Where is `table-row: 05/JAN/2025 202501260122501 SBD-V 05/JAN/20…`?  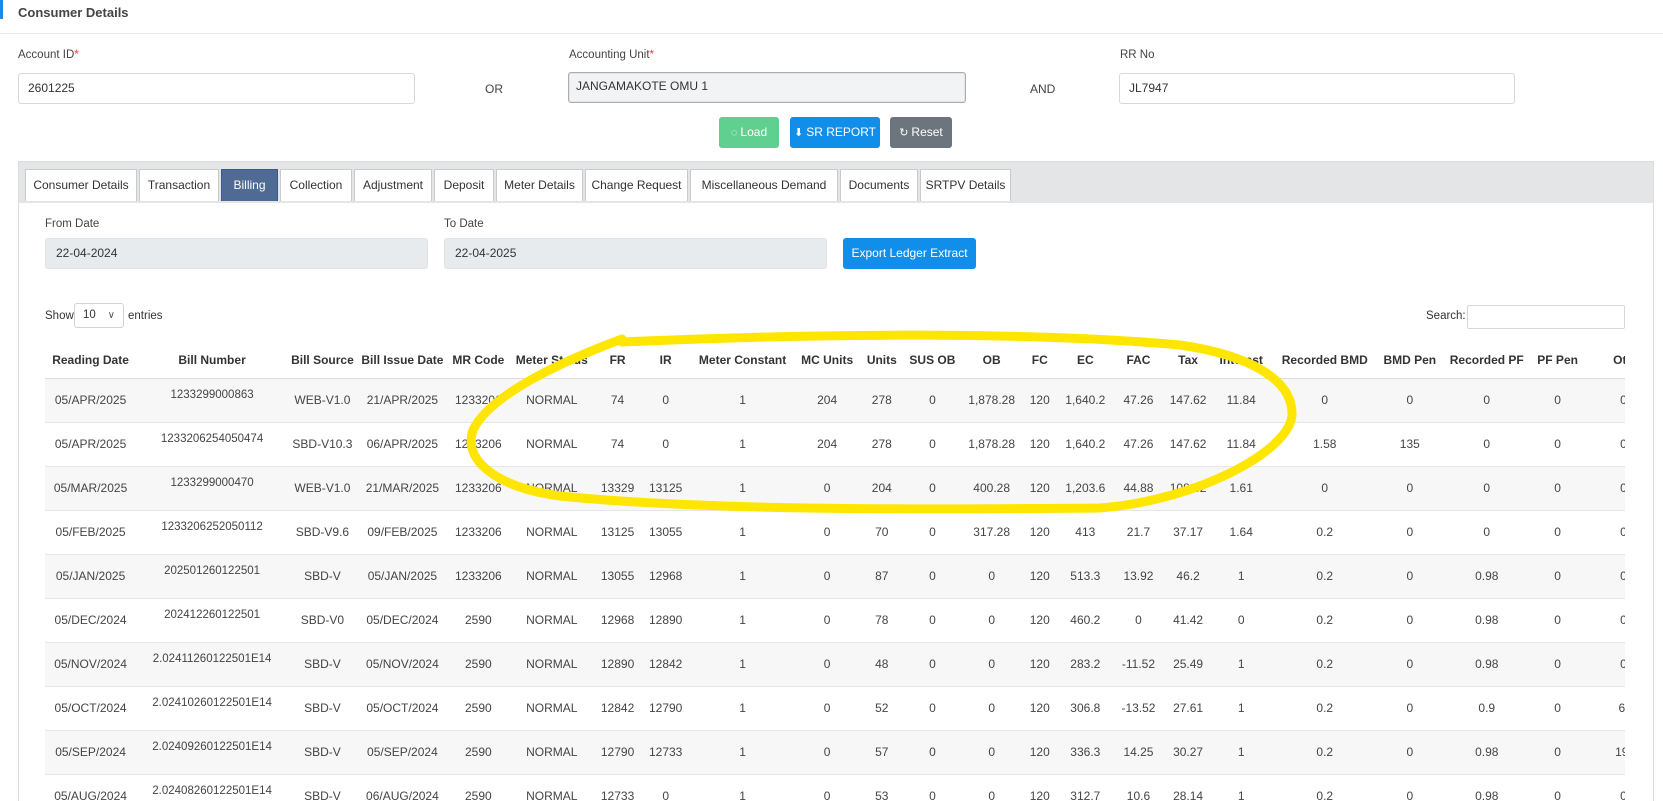
table-row: 05/JAN/2025 202501260122501 SBD-V 05/JAN/20… is located at coordinates (835, 576).